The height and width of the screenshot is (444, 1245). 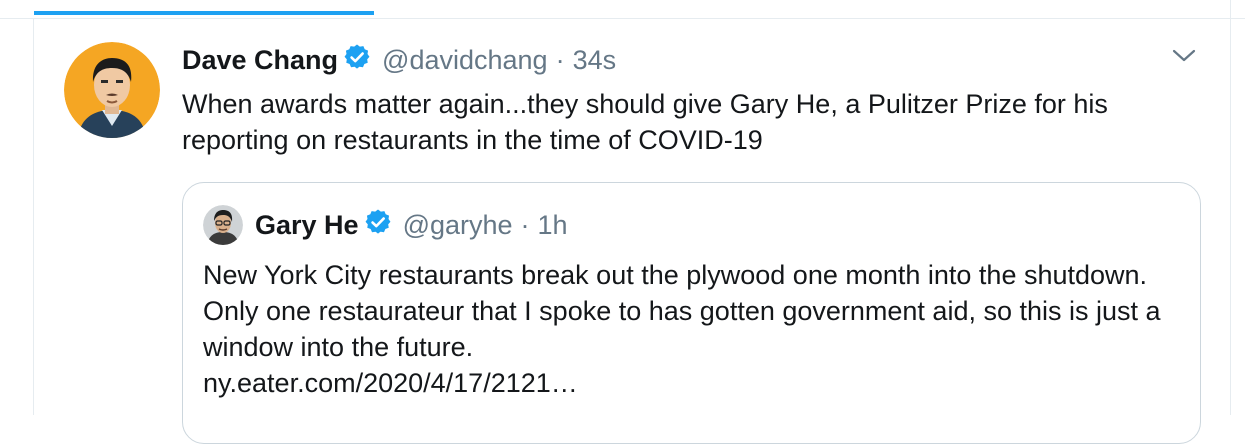 I want to click on tweet-menu-button, so click(x=1184, y=56).